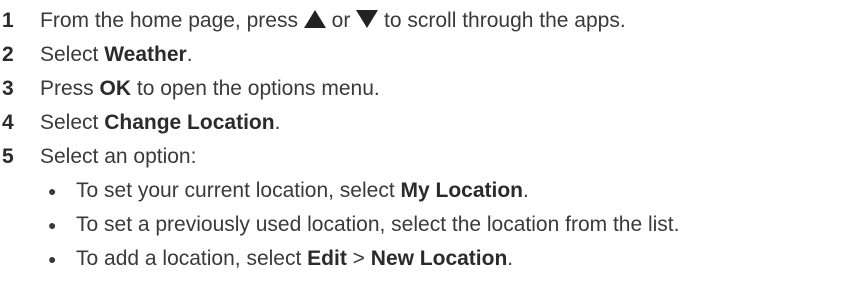 Image resolution: width=858 pixels, height=286 pixels. What do you see at coordinates (8, 156) in the screenshot?
I see `step-number: 5` at bounding box center [8, 156].